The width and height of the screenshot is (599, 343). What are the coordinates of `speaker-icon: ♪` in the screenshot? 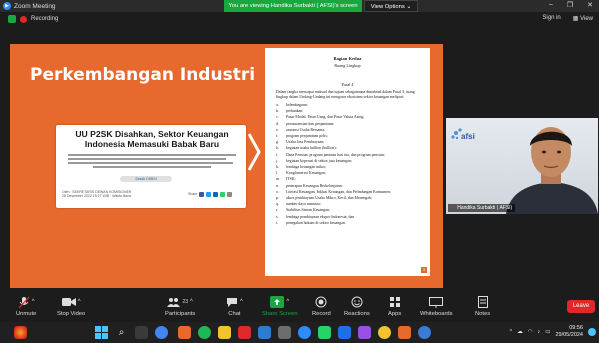 It's located at (539, 332).